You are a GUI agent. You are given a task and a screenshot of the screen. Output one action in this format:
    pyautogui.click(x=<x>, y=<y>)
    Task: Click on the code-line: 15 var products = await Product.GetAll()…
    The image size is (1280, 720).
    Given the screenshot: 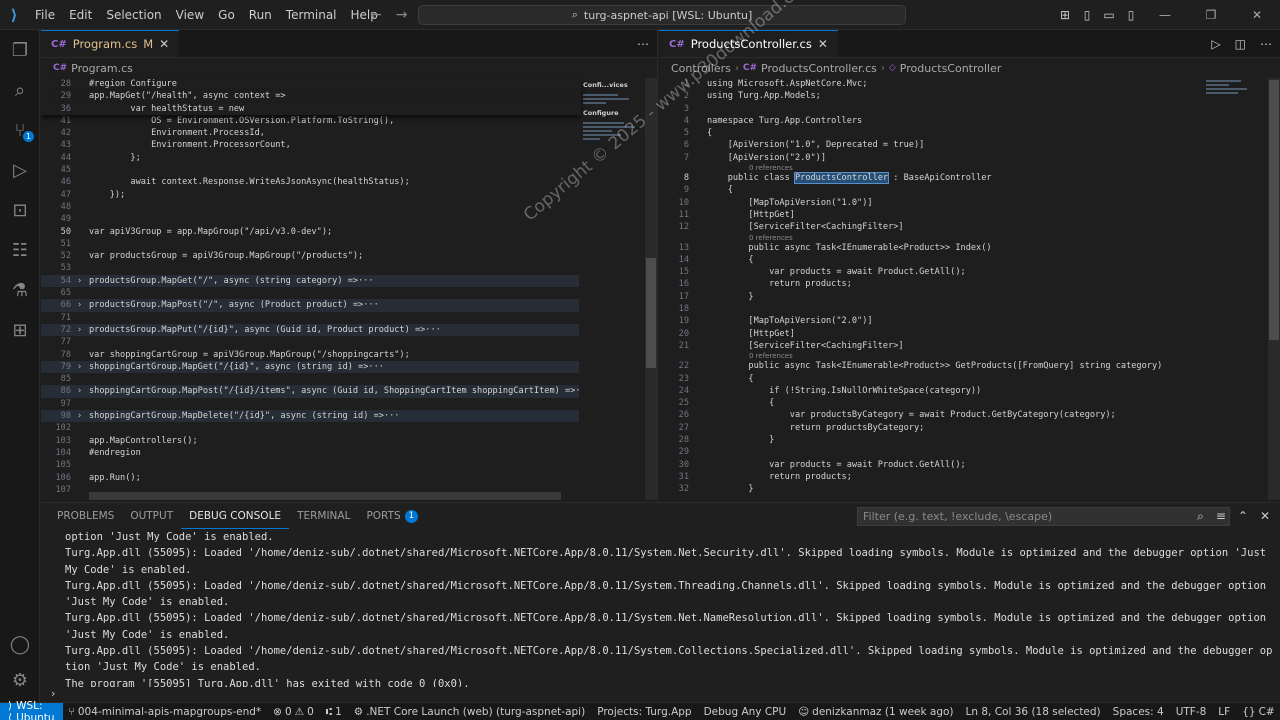 What is the action you would take?
    pyautogui.click(x=929, y=272)
    